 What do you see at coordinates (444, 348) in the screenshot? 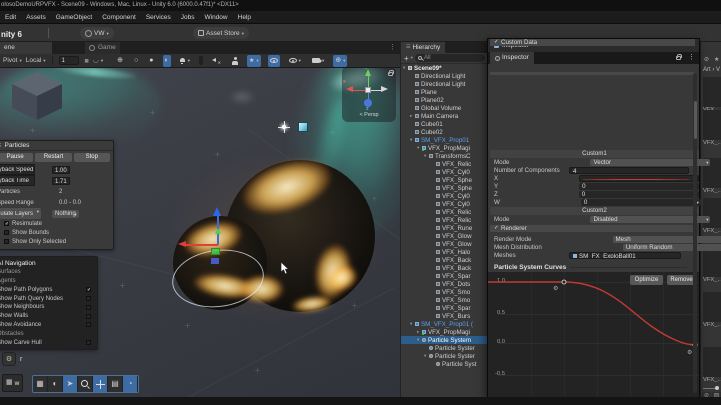
I see `hierarchy-item: Particle Syster` at bounding box center [444, 348].